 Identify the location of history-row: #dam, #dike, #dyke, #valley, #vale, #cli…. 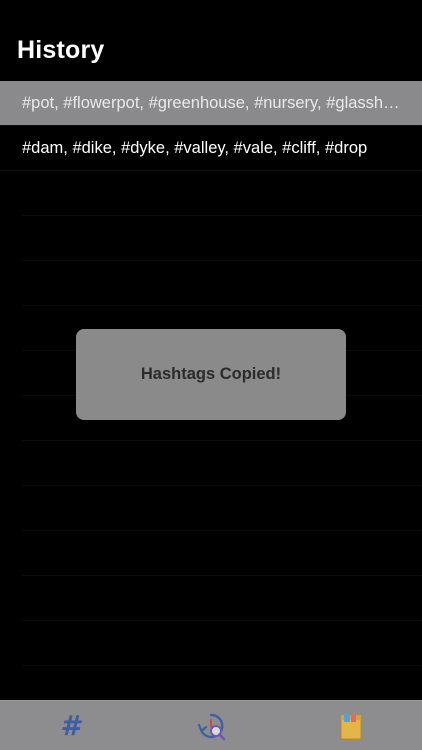
(211, 148).